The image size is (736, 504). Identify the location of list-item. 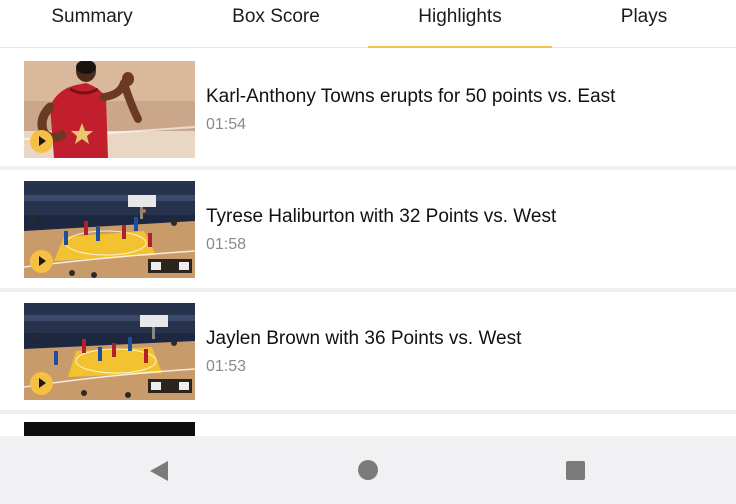
(368, 425).